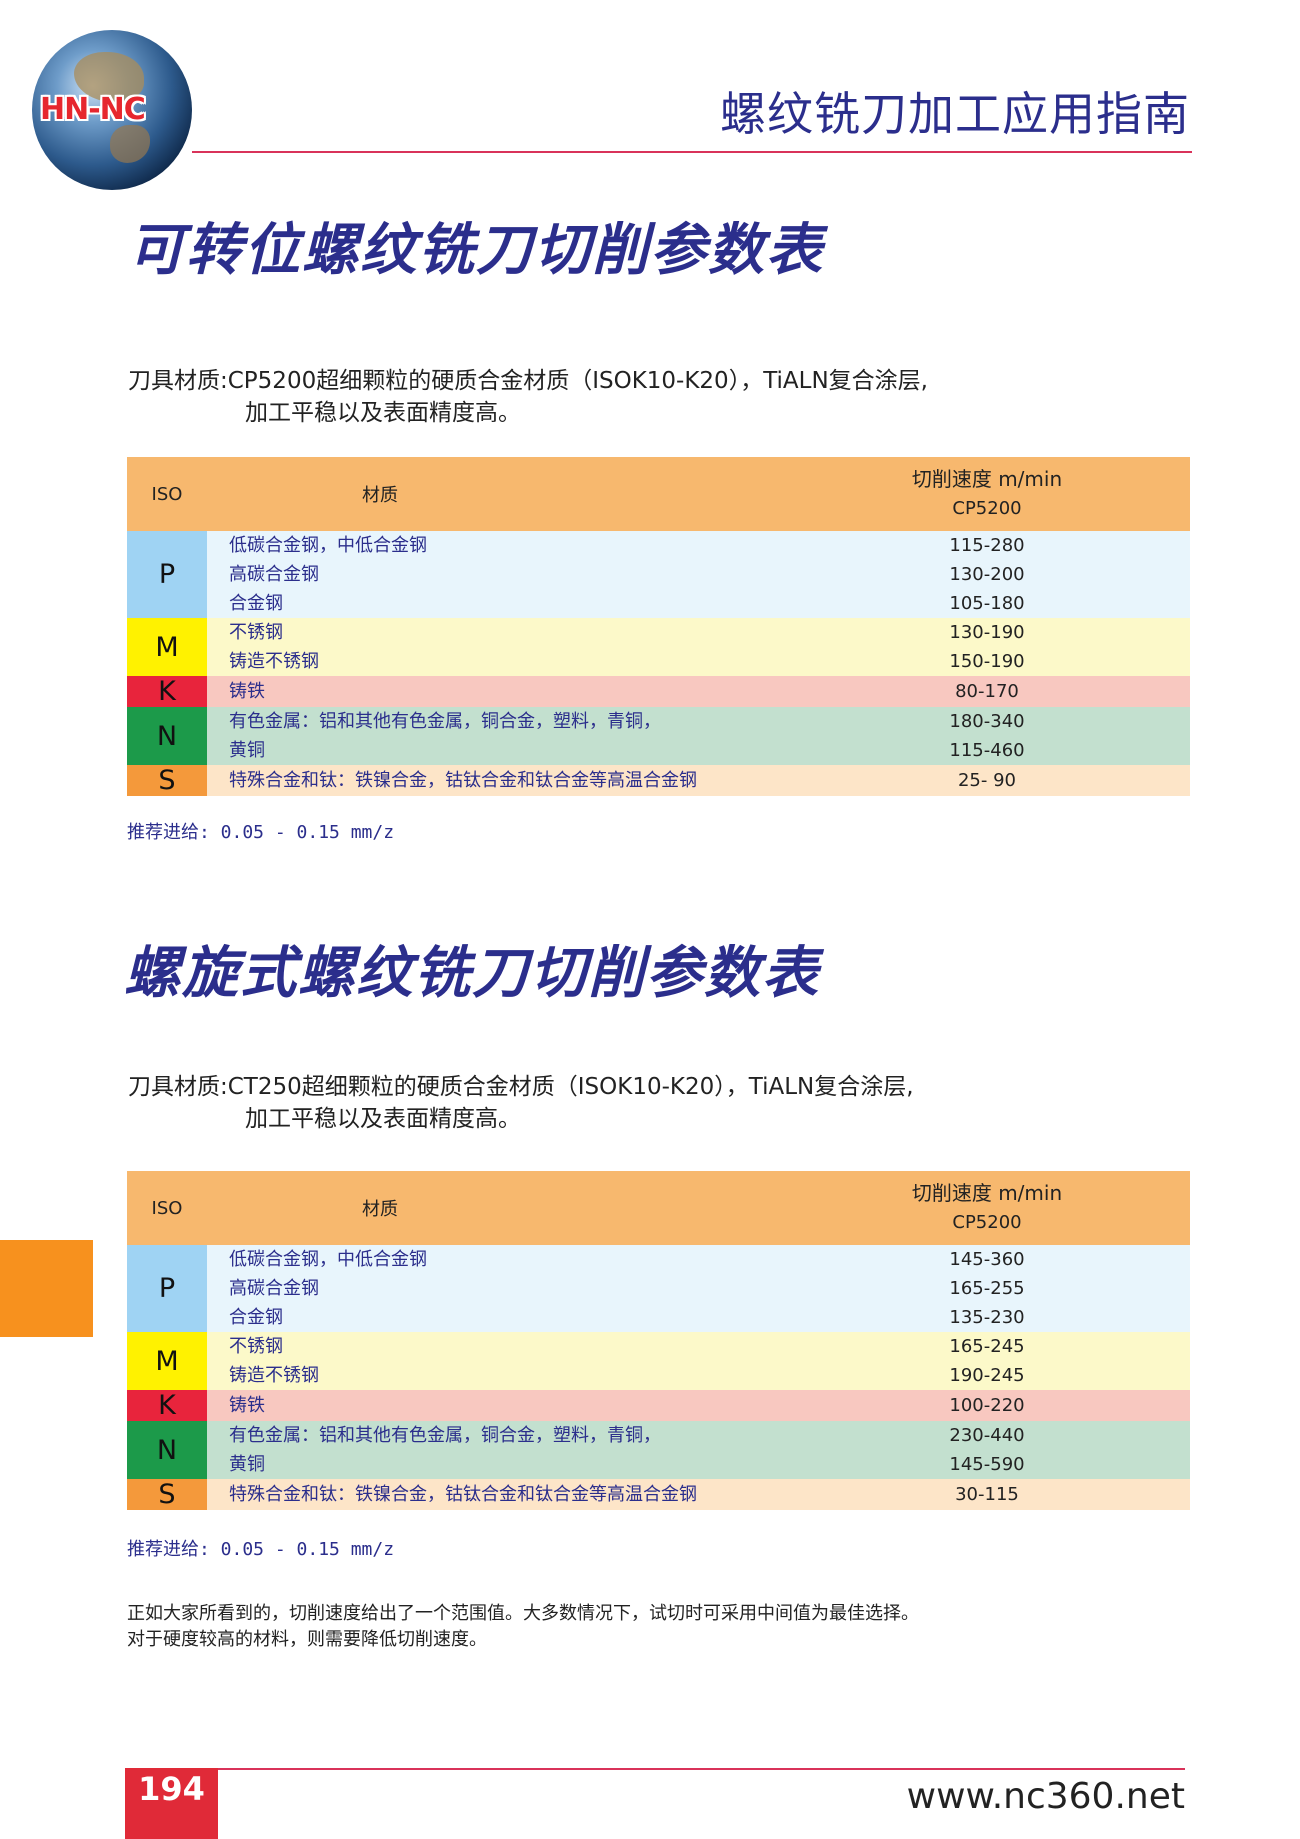 The width and height of the screenshot is (1300, 1839). I want to click on table-row: S 特殊合金和钛：铁镍合金，钴钛合金和钛合金等高温合金钢 30-115, so click(658, 1494).